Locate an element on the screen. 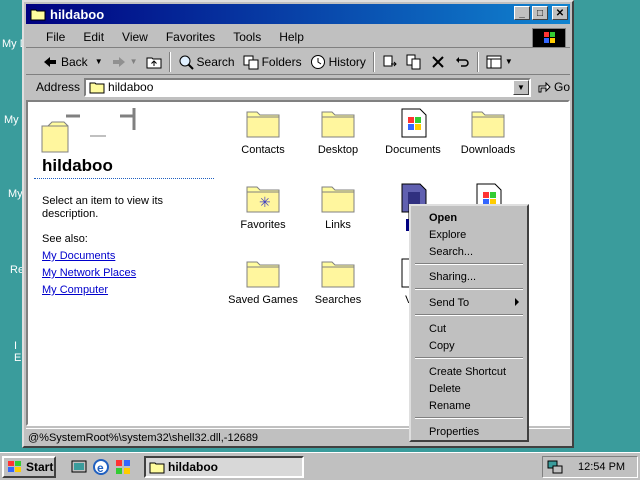 Image resolution: width=640 pixels, height=480 pixels. copy-to-button is located at coordinates (414, 62).